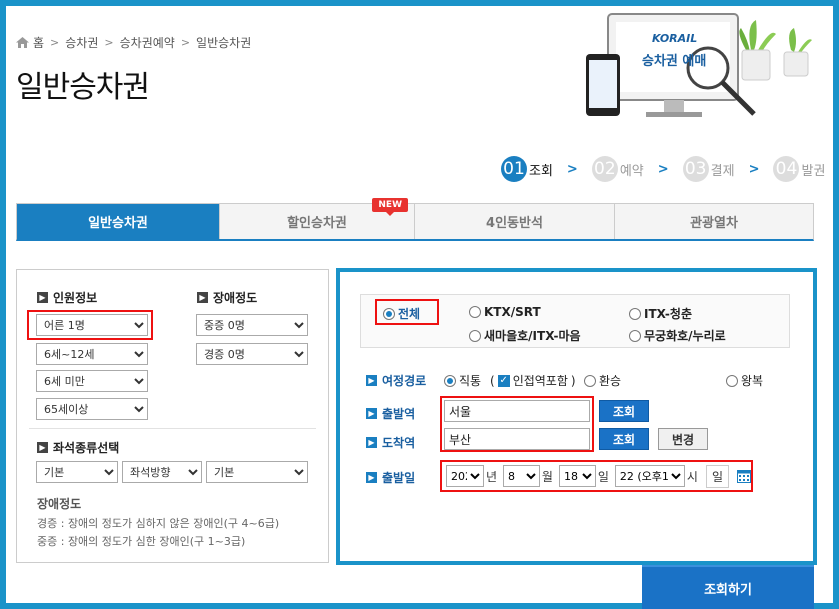  I want to click on divider, so click(172, 428).